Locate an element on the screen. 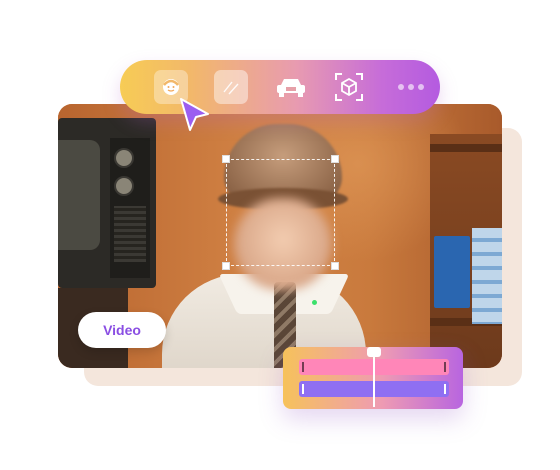  playhead-handle is located at coordinates (374, 352).